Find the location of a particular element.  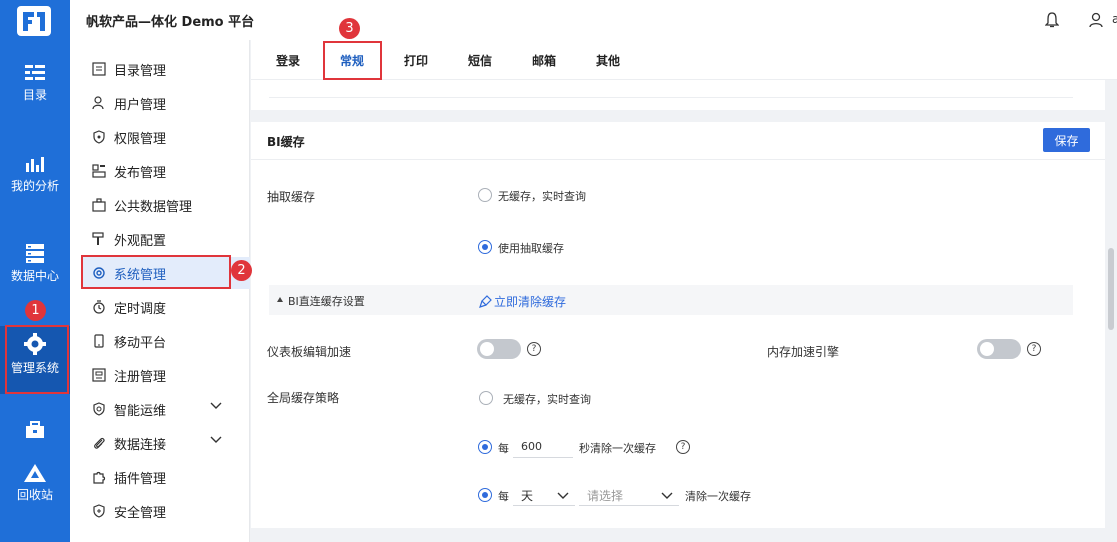

sidebar-item-appearance: 外观配置 is located at coordinates (166, 239).